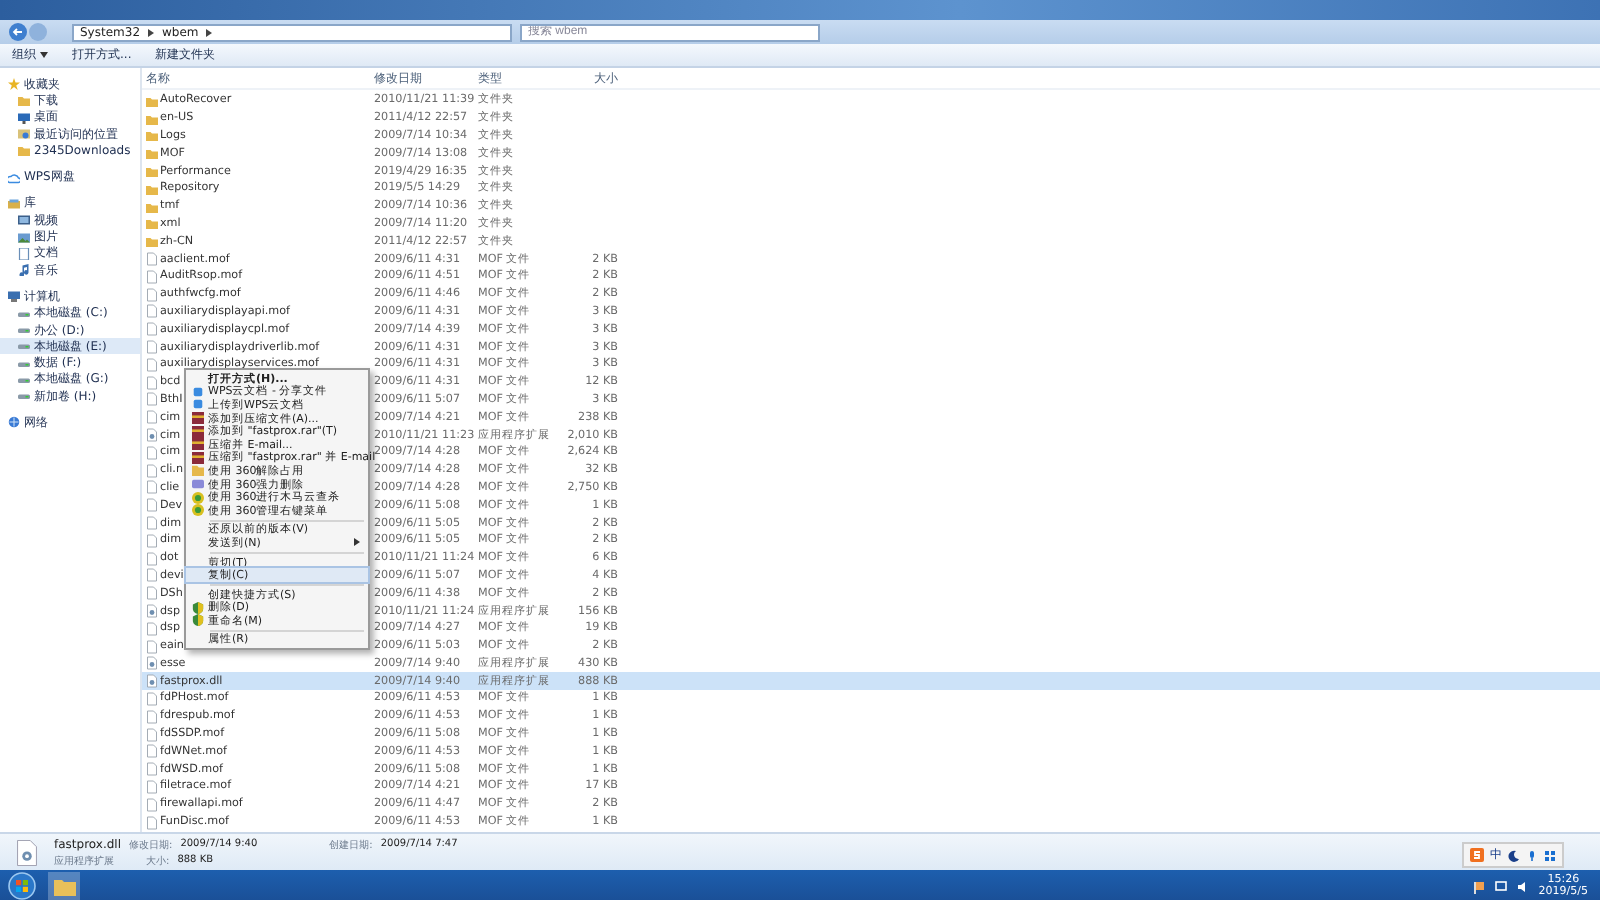 Image resolution: width=1600 pixels, height=900 pixels. Describe the element at coordinates (24, 237) in the screenshot. I see `picture-icon` at that location.